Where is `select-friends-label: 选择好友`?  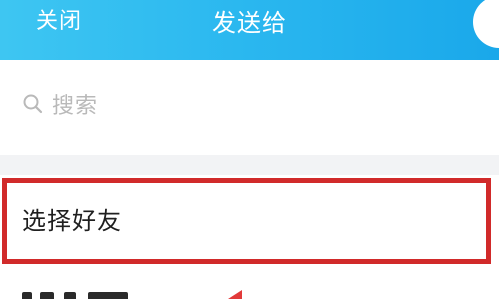 select-friends-label: 选择好友 is located at coordinates (72, 221).